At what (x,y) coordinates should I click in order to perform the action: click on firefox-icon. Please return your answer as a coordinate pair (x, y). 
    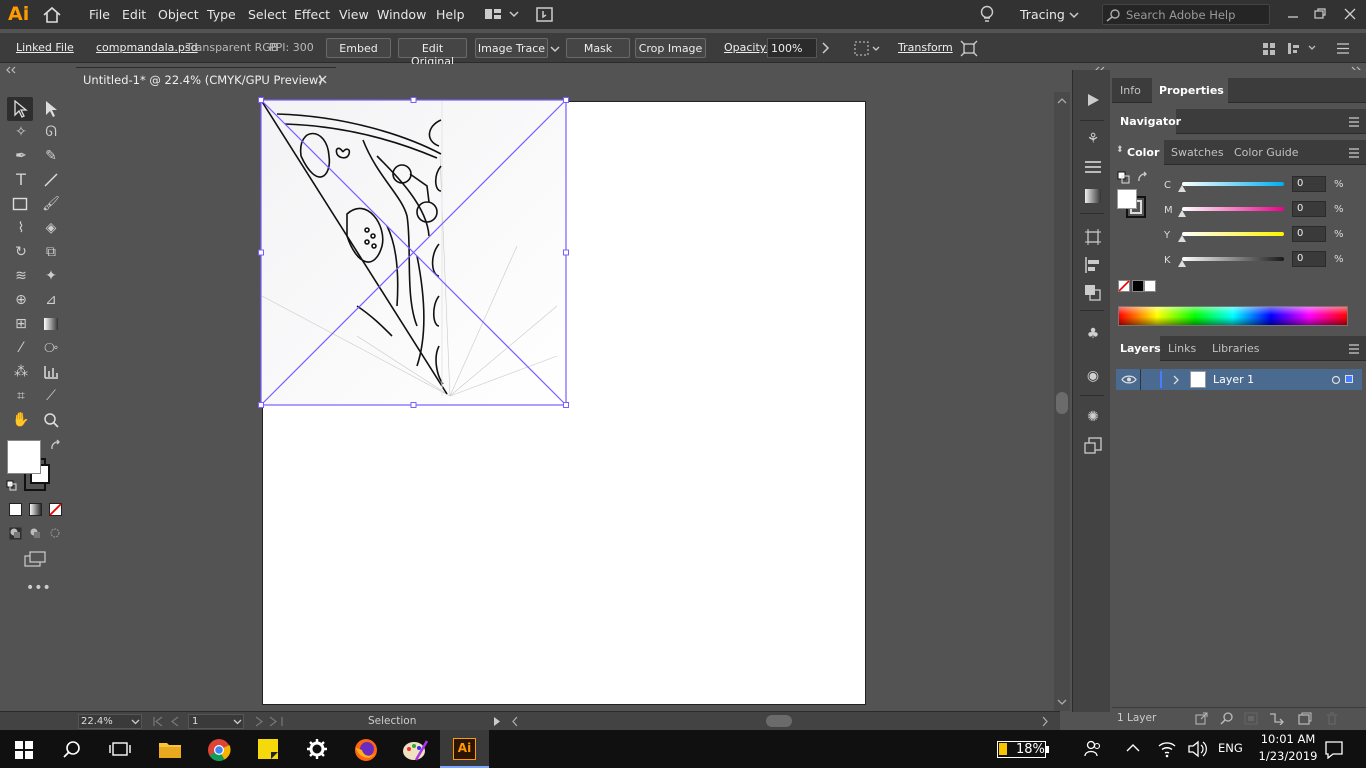
    Looking at the image, I should click on (366, 750).